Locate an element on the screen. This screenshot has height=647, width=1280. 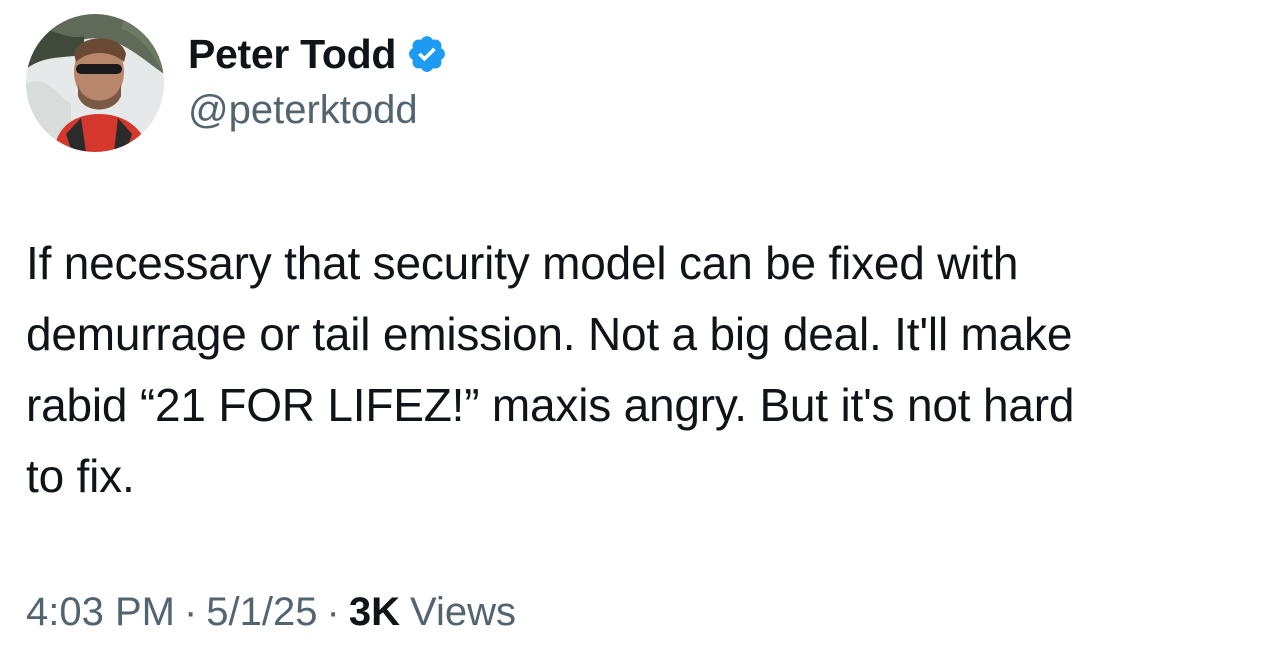
author-handle: @peterktodd is located at coordinates (303, 110).